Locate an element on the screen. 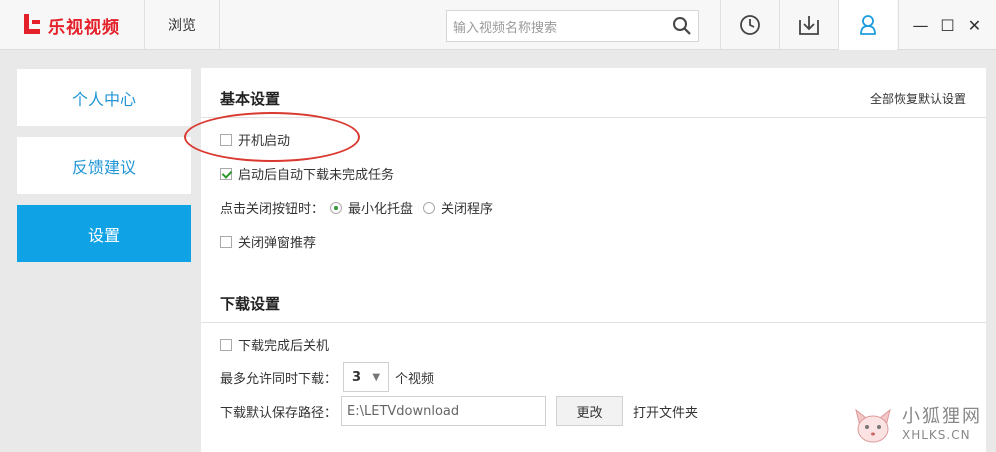  sidebar-item-personal-center: 个人中心 is located at coordinates (104, 97).